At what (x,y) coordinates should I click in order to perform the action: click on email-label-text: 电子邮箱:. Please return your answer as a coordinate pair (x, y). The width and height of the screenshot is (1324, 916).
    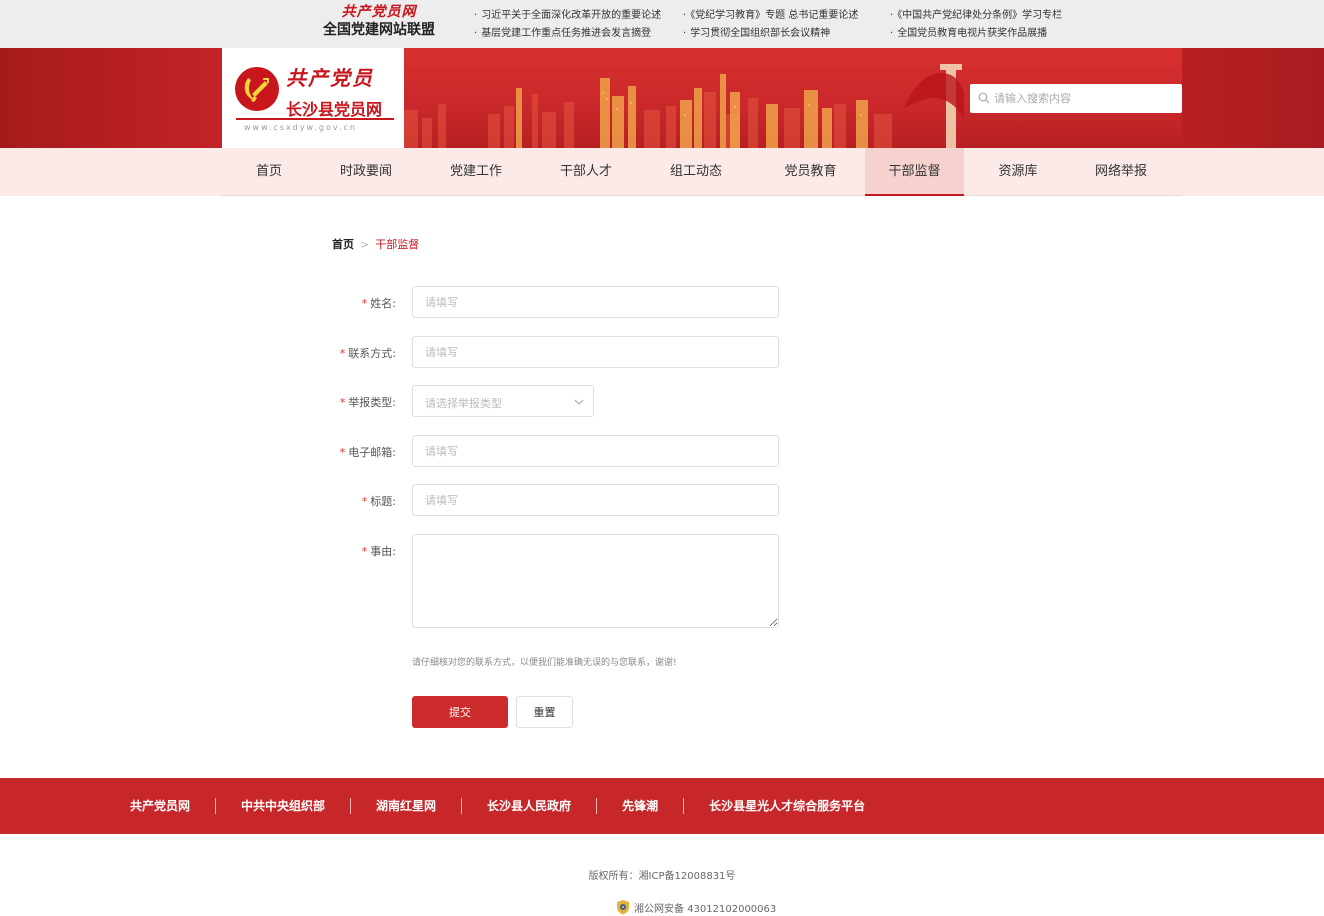
    Looking at the image, I should click on (372, 452).